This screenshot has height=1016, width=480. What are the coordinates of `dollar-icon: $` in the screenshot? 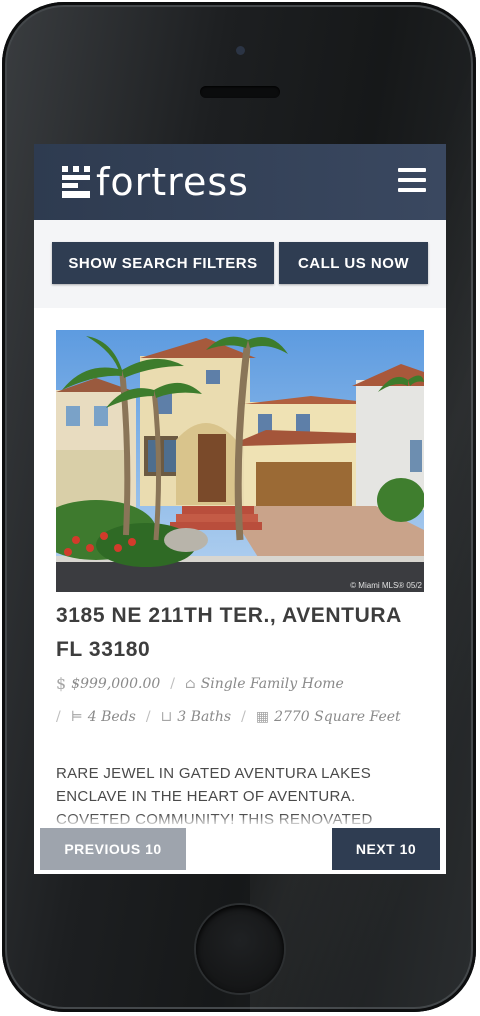 It's located at (61, 683).